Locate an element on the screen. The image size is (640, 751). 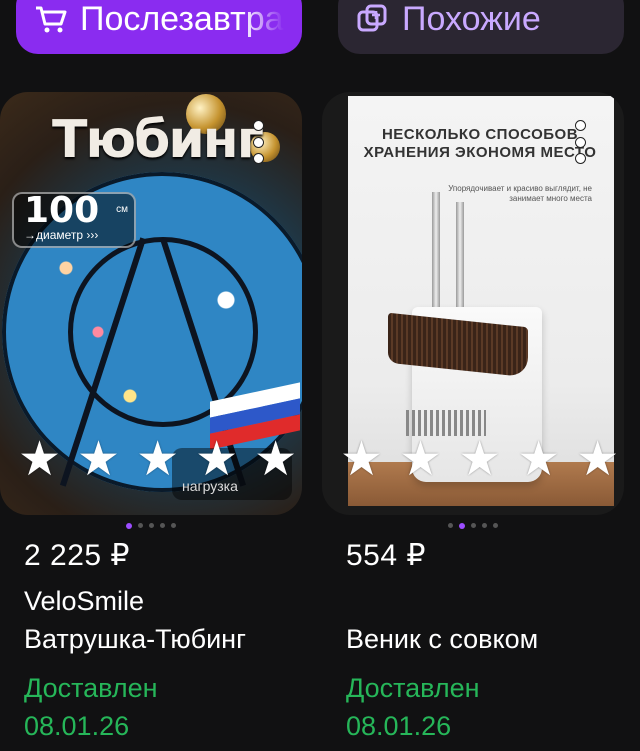
product-name: Ватрушка-Тюбинг is located at coordinates (135, 639).